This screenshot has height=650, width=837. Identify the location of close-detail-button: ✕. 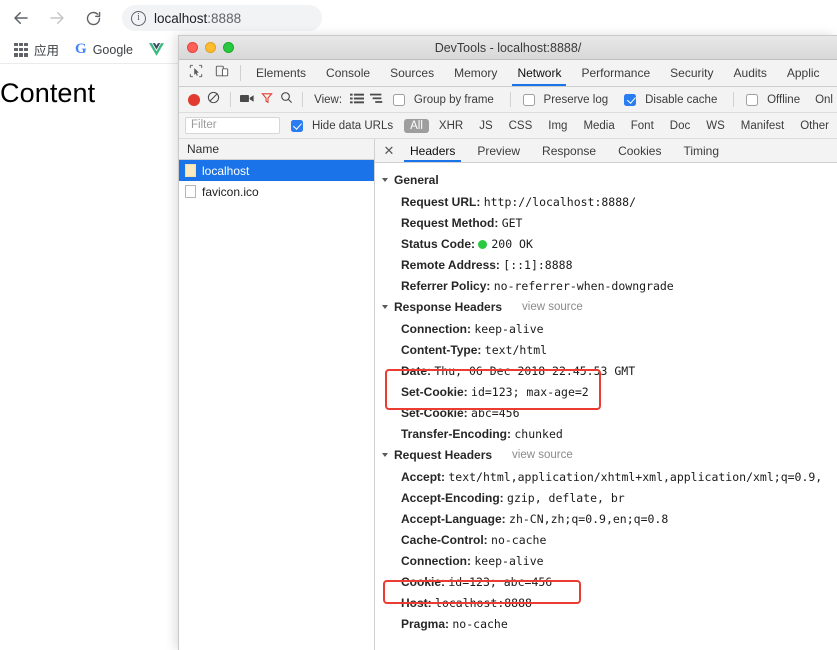
(389, 150).